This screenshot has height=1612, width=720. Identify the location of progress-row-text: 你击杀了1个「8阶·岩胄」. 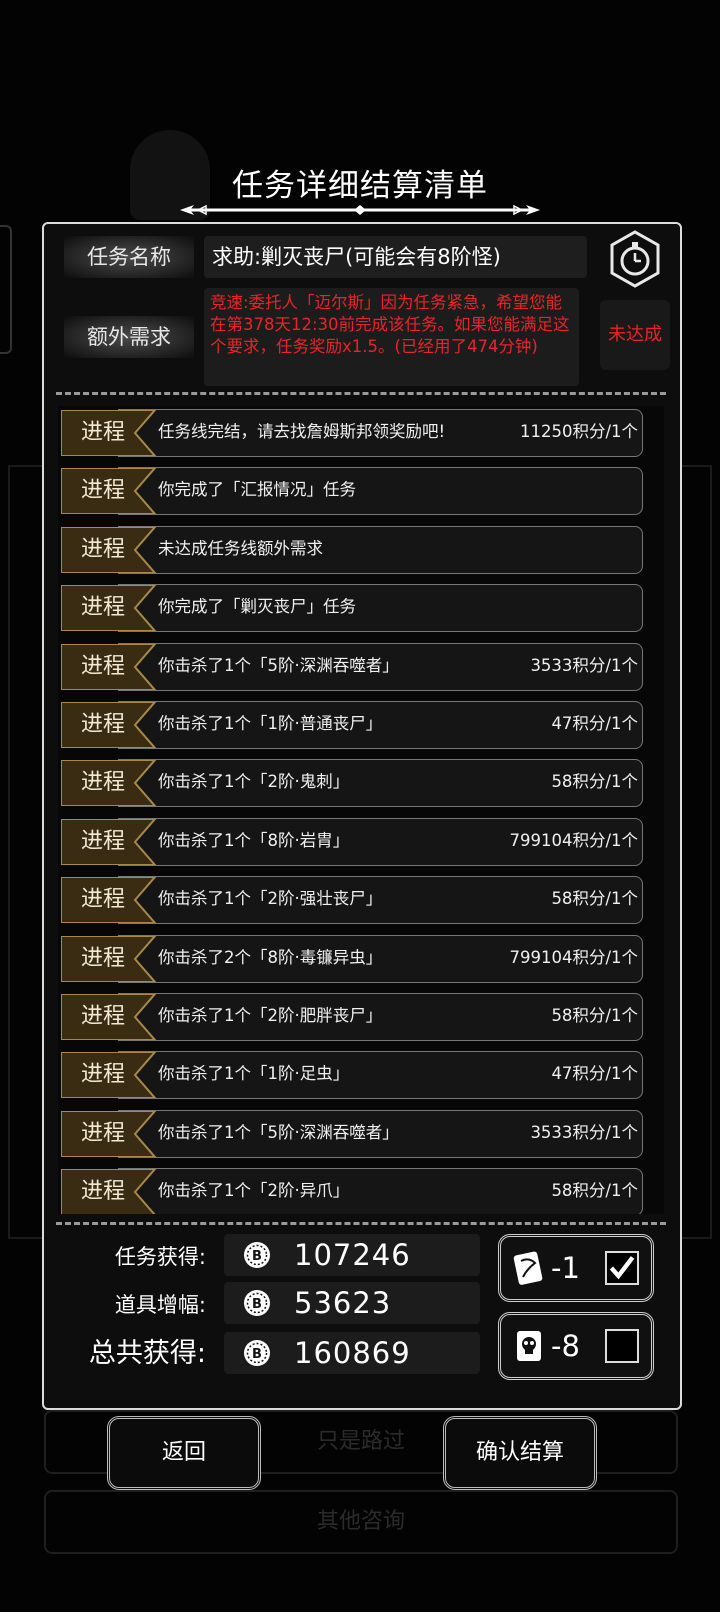
(254, 840).